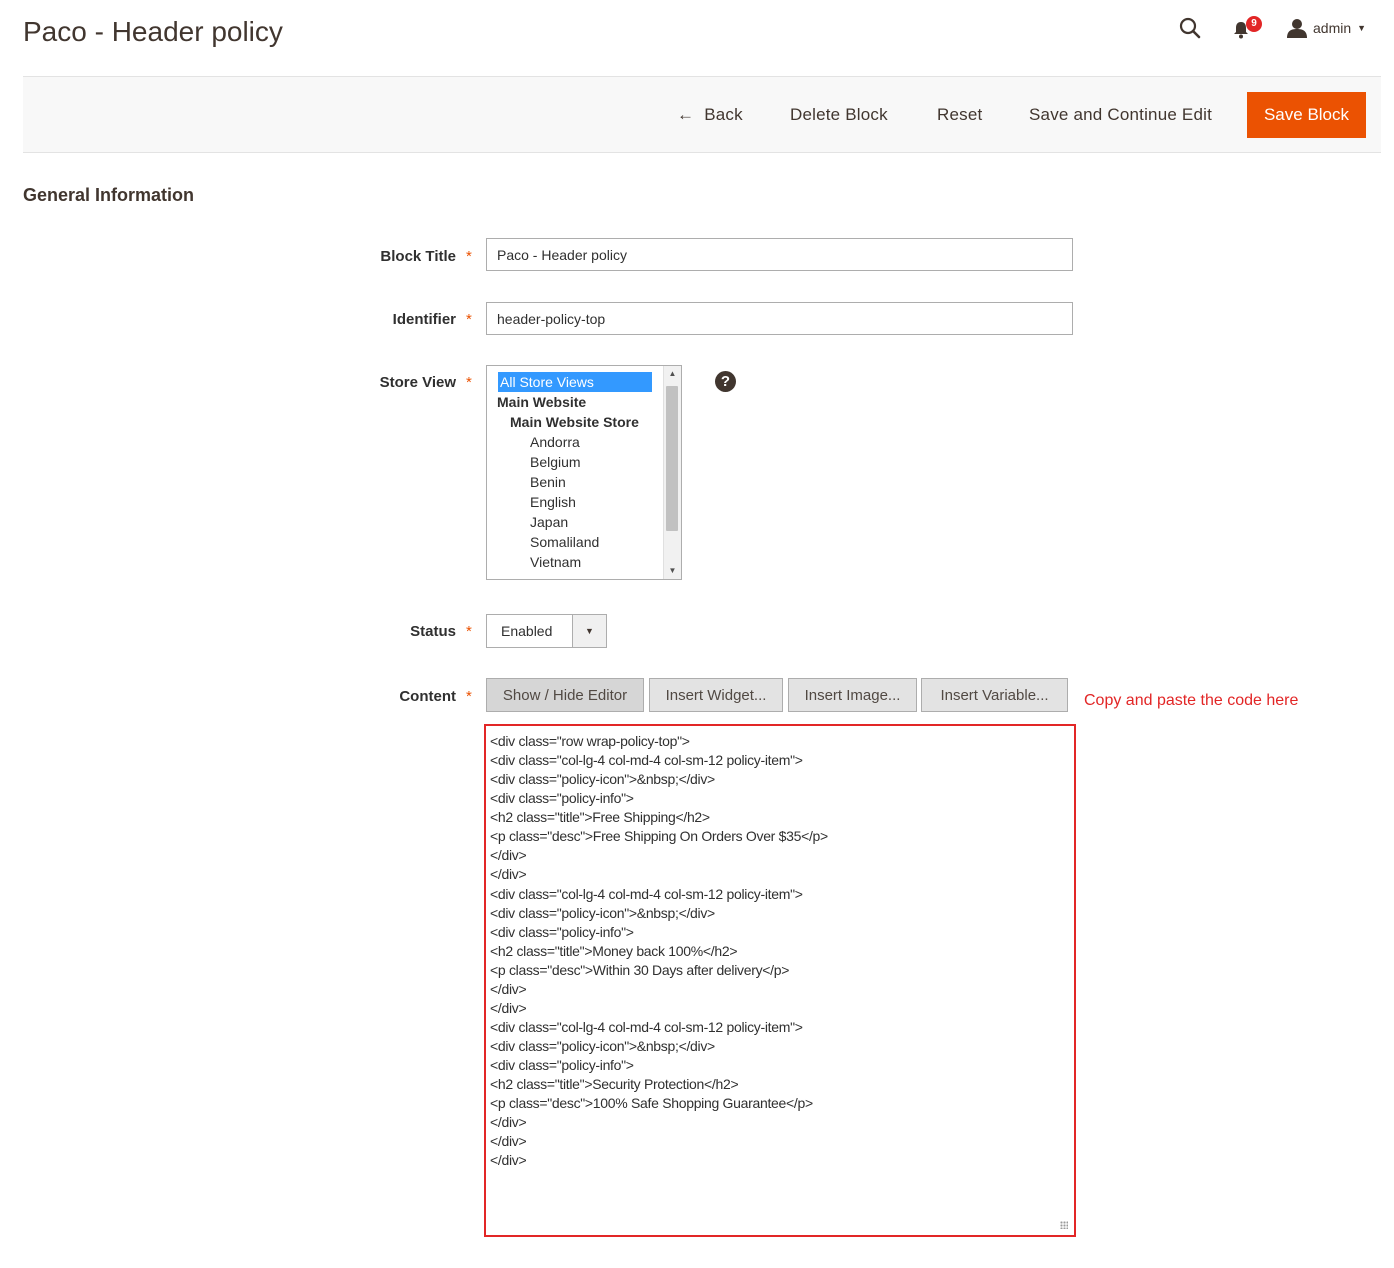  I want to click on section-title: General Information, so click(109, 195).